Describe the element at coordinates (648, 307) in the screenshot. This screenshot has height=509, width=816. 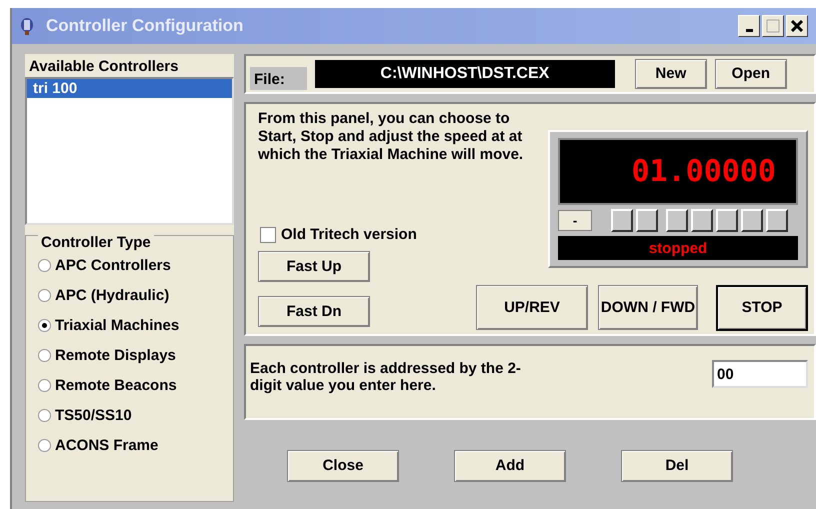
I see `motion-button: DOWN / FWD` at that location.